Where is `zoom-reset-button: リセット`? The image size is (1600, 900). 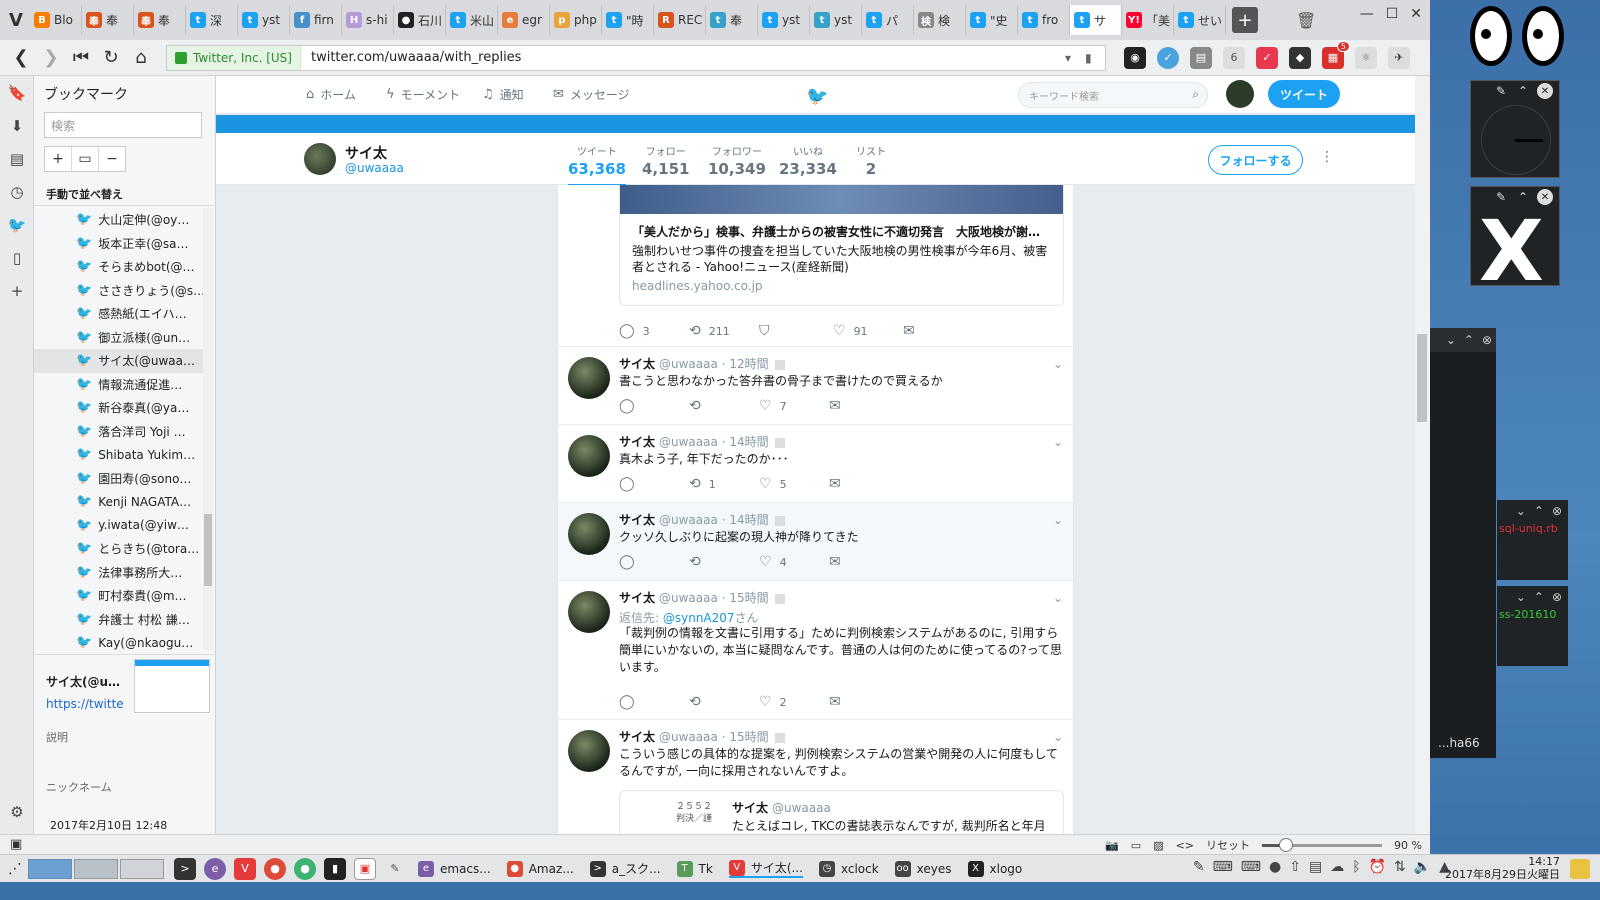 zoom-reset-button: リセット is located at coordinates (1228, 845).